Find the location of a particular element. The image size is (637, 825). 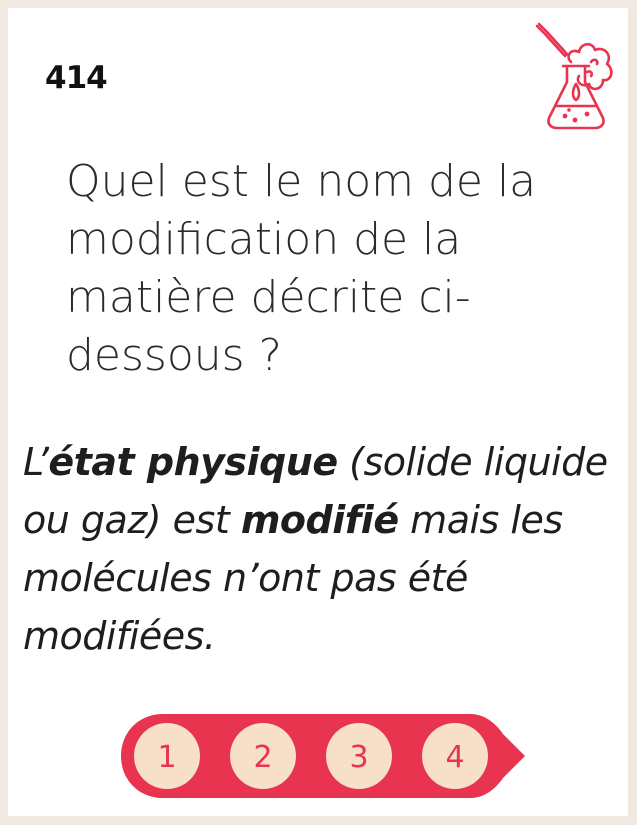

card-number: 414 is located at coordinates (76, 78).